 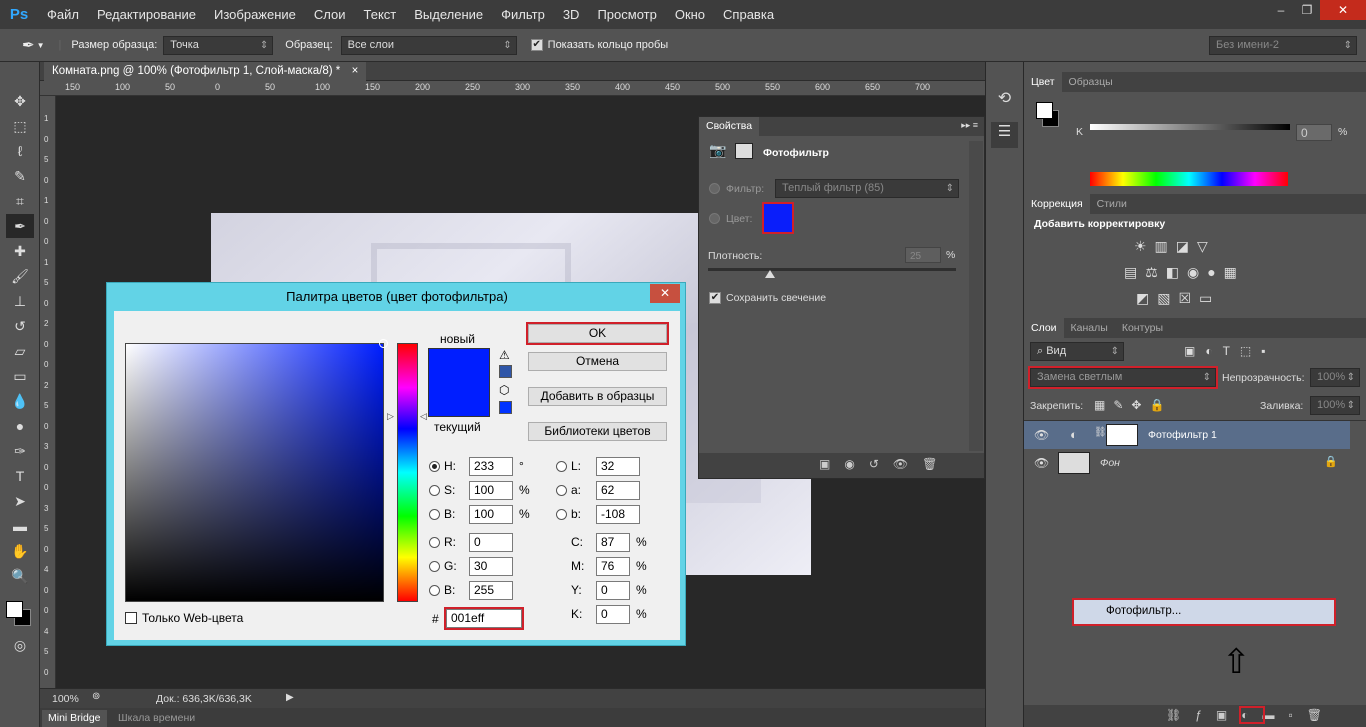 I want to click on gradient-tool-icon: ▭, so click(x=20, y=376).